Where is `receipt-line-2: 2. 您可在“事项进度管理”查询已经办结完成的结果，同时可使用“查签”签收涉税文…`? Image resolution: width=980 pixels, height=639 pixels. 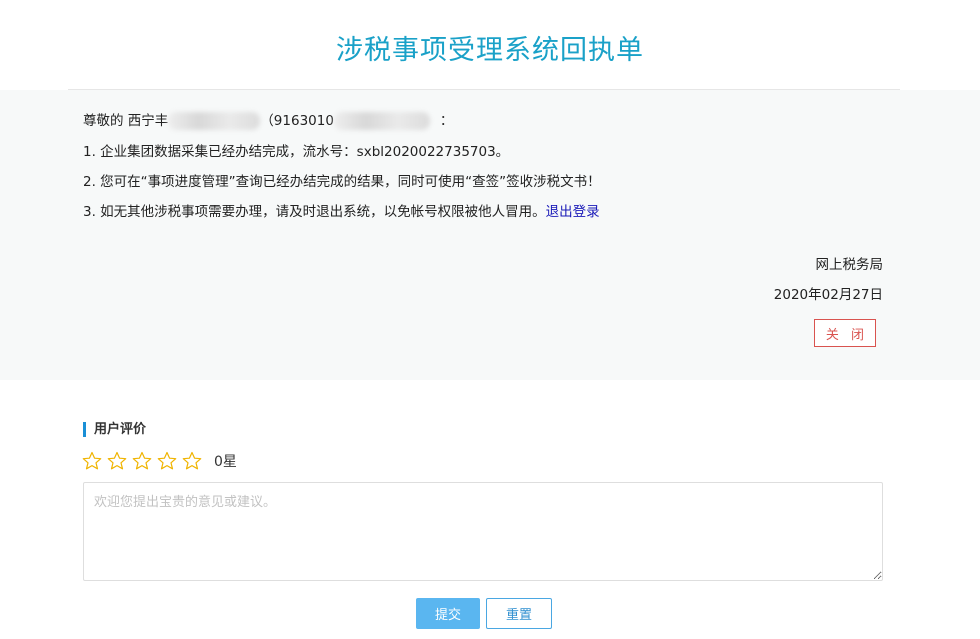 receipt-line-2: 2. 您可在“事项进度管理”查询已经办结完成的结果，同时可使用“查签”签收涉税文… is located at coordinates (342, 182).